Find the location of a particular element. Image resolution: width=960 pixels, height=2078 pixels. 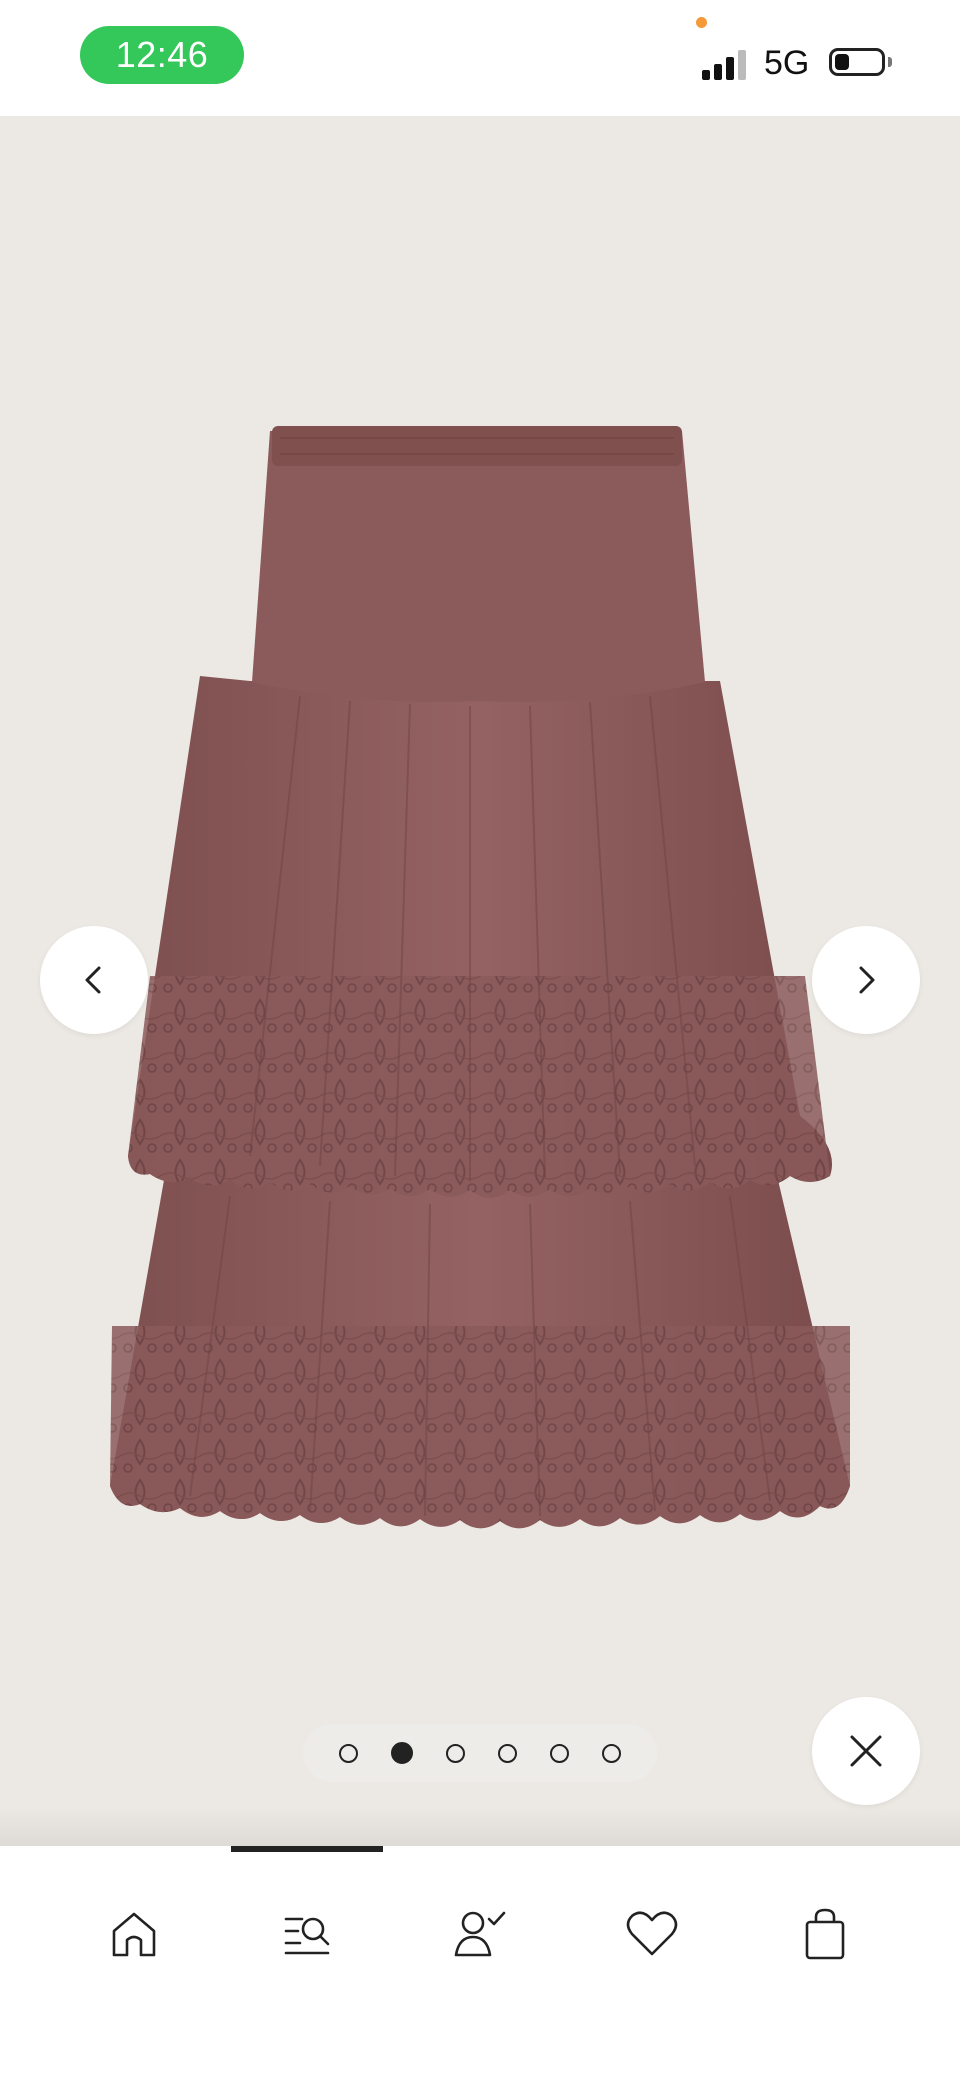

search-list-icon is located at coordinates (307, 1936).